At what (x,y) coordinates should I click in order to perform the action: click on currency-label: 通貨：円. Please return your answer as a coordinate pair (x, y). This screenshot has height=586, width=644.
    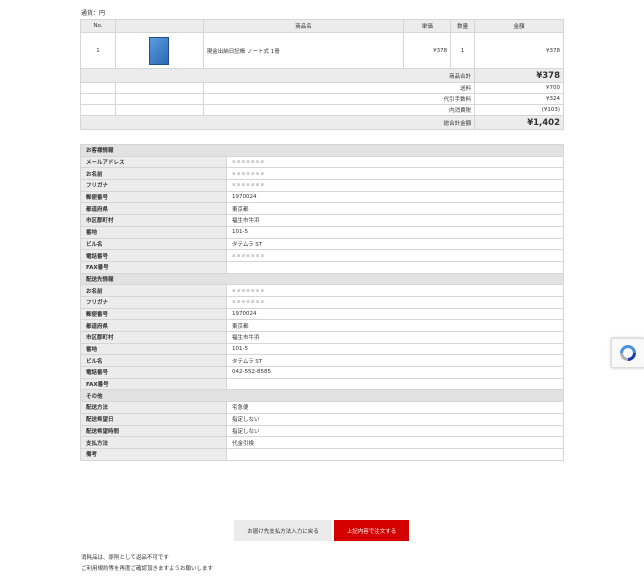
    Looking at the image, I should click on (93, 13).